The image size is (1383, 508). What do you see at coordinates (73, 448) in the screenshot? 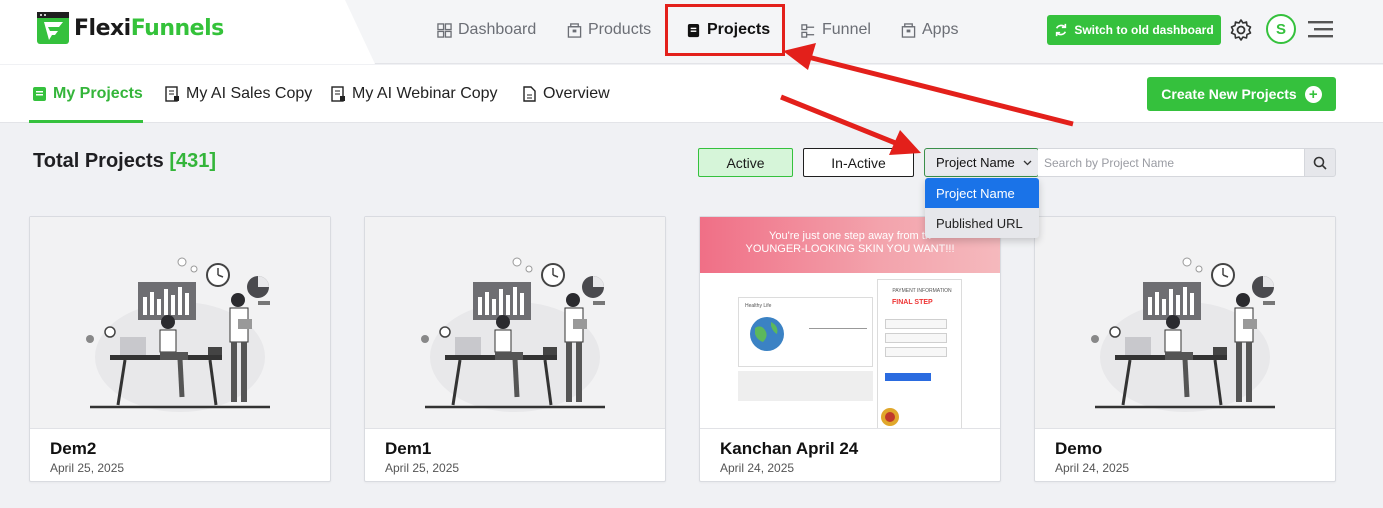
I see `project-title: Dem2` at bounding box center [73, 448].